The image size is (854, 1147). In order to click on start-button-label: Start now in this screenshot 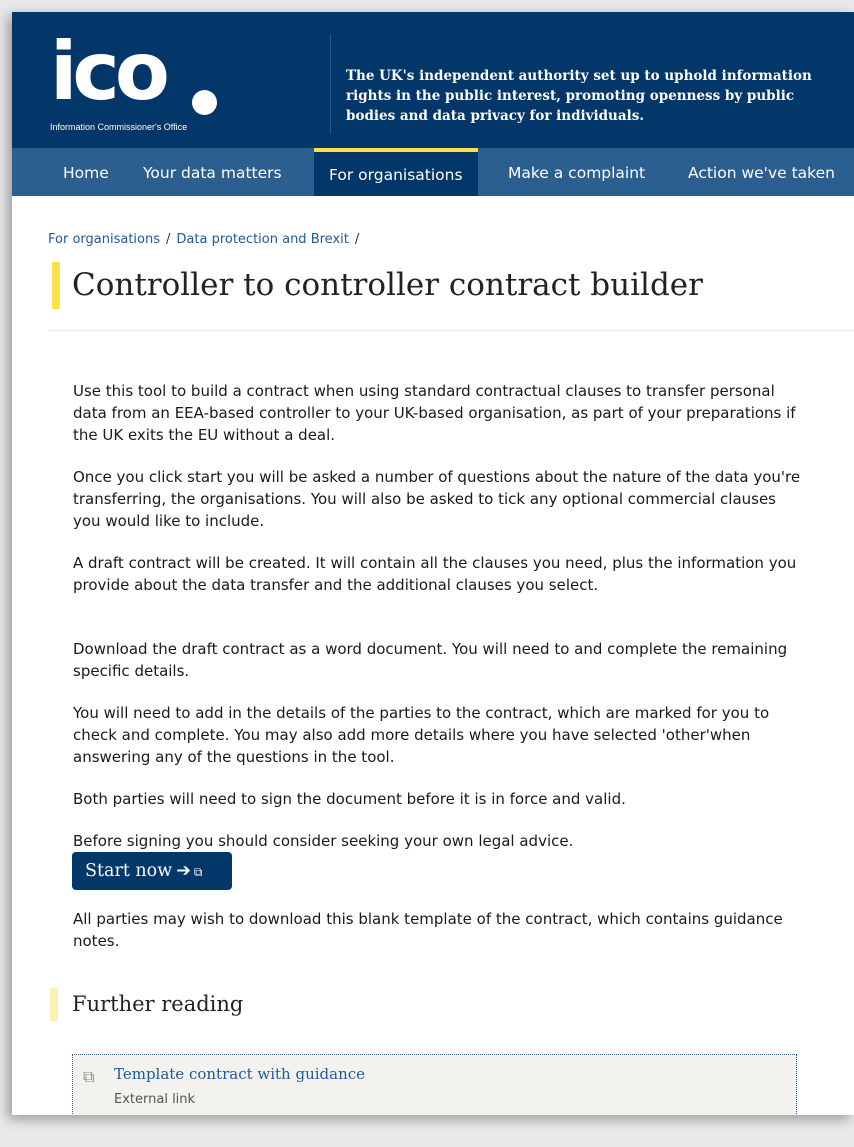, I will do `click(129, 871)`.